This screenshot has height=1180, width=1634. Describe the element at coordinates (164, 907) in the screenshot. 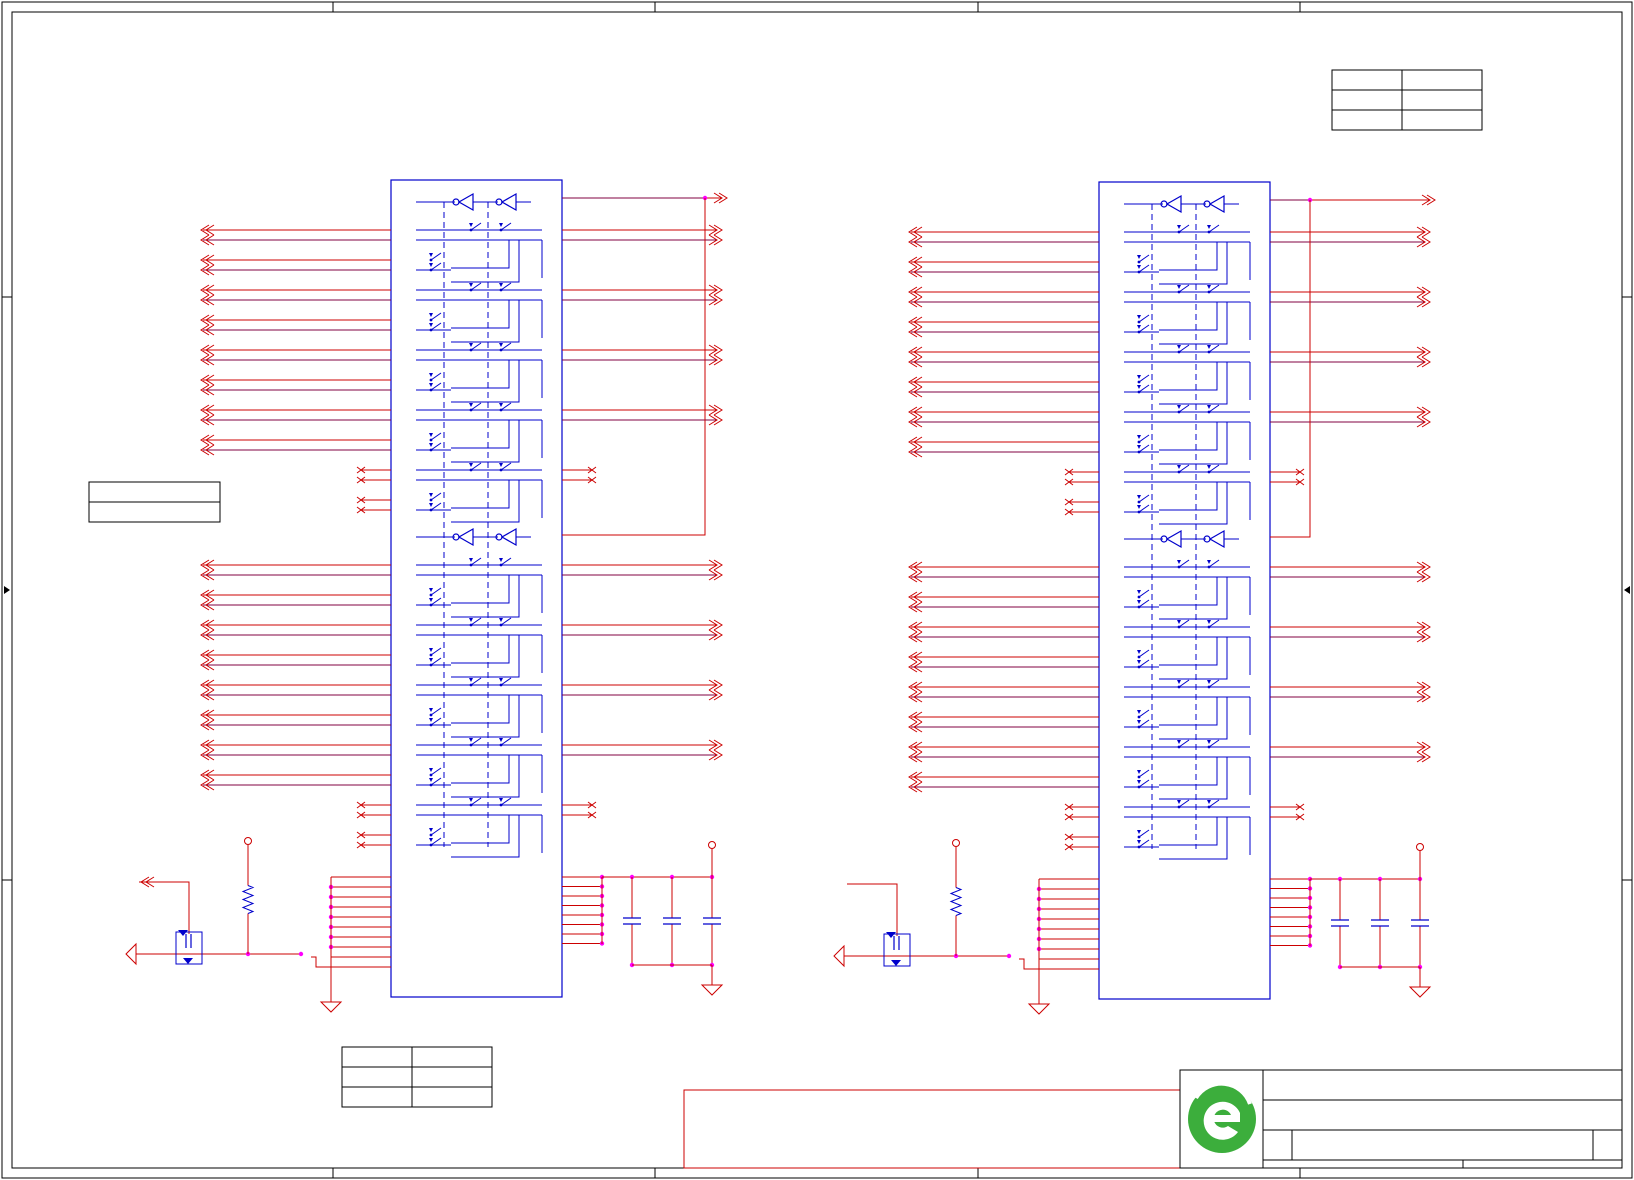

I see `gate-wire` at that location.